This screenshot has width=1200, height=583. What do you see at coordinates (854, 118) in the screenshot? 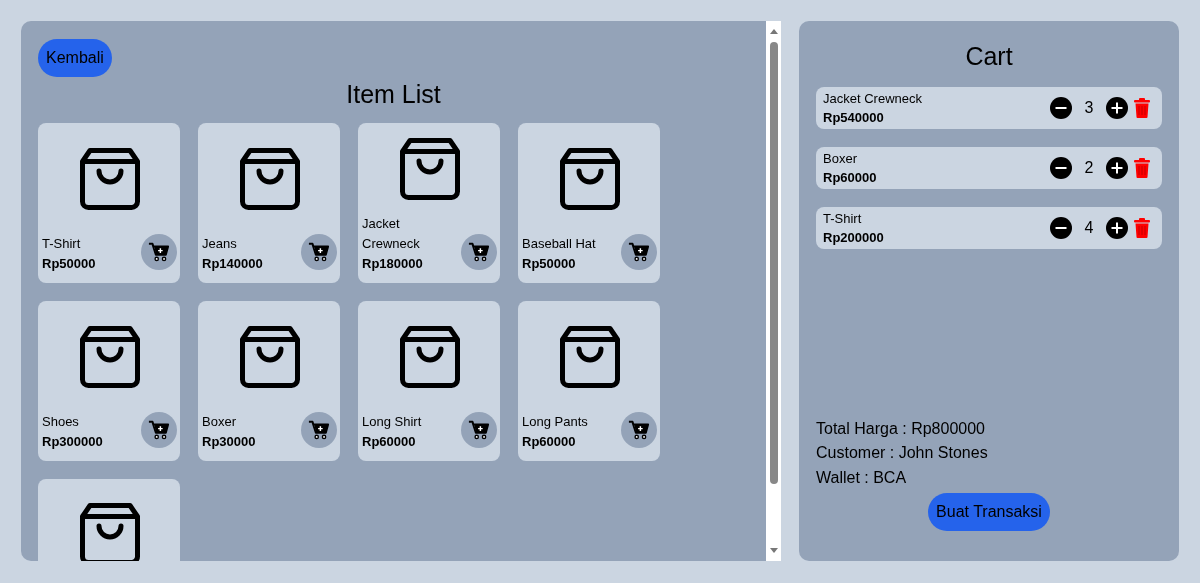
I see `cart-item-price: Rp540000` at bounding box center [854, 118].